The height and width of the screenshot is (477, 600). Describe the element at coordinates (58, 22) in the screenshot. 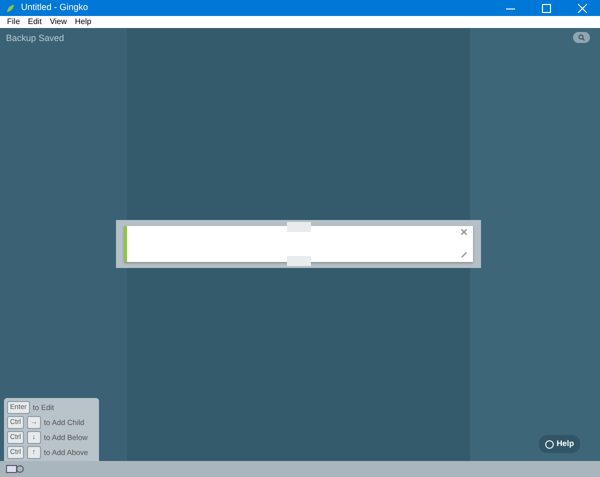

I see `menu-item: View` at that location.